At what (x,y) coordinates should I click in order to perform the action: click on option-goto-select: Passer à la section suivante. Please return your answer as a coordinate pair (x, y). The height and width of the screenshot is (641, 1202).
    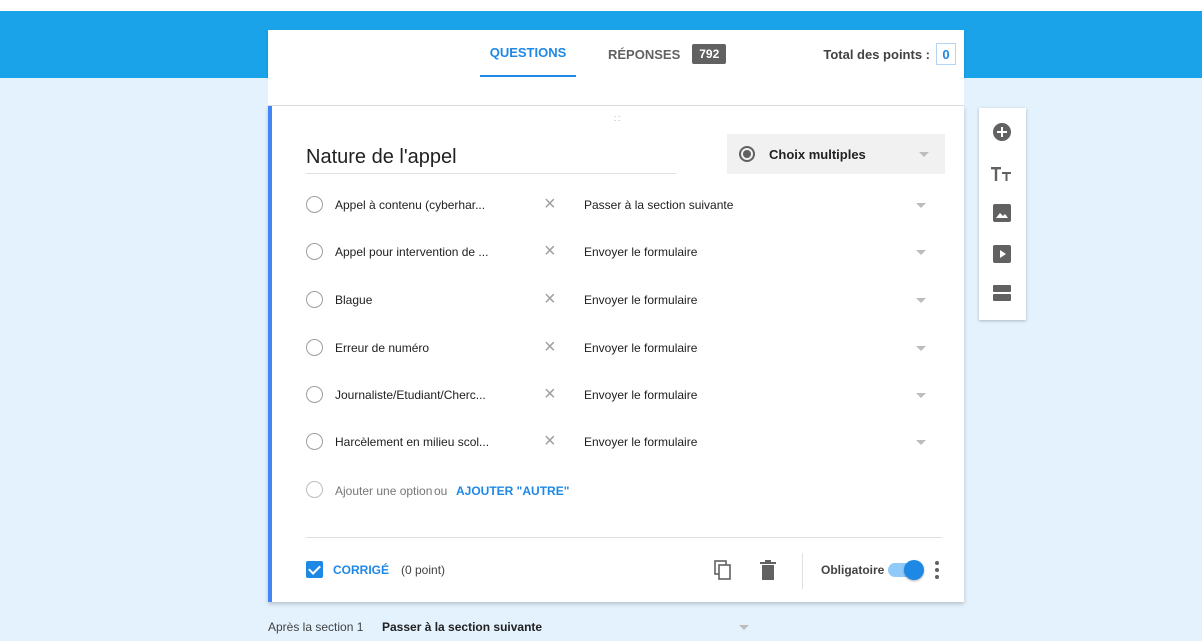
    Looking at the image, I should click on (760, 205).